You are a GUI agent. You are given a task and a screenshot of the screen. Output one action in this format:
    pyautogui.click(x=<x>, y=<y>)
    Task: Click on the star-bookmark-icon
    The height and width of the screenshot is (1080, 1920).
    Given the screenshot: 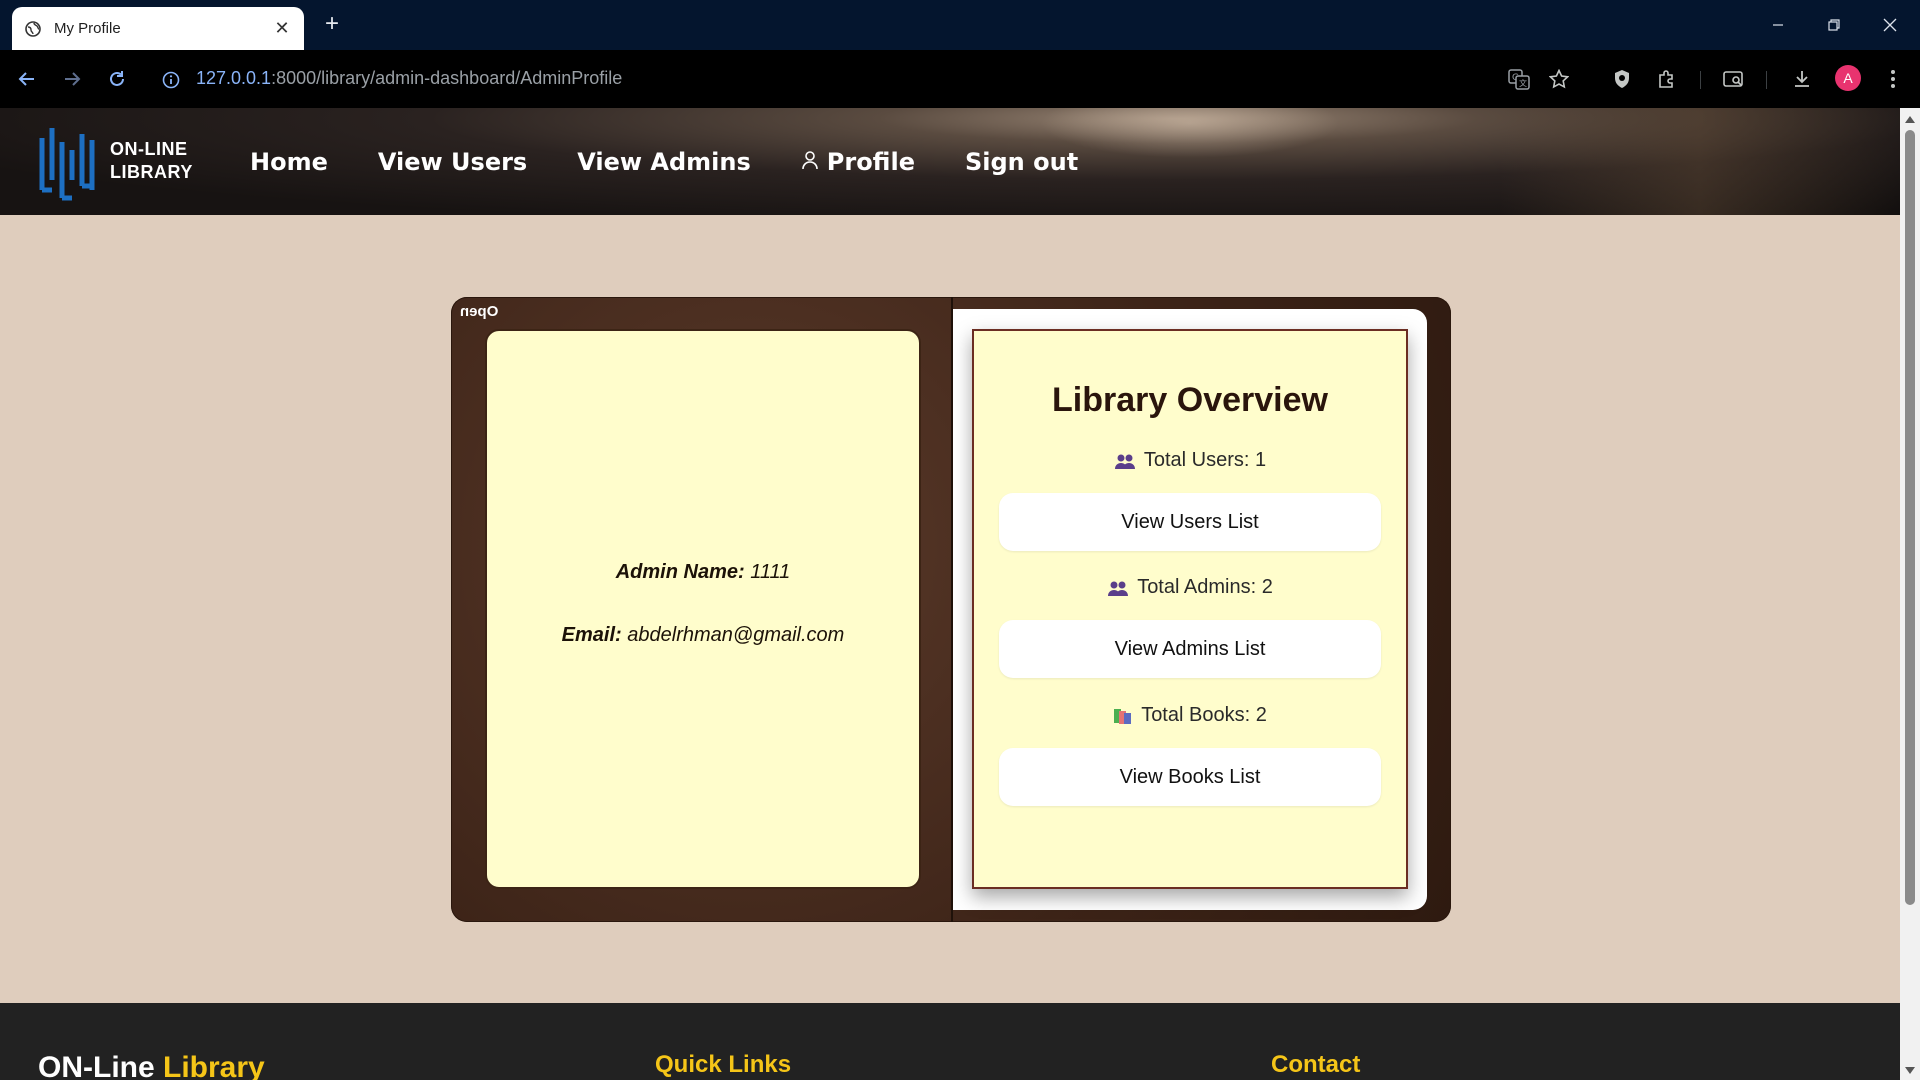 What is the action you would take?
    pyautogui.click(x=1559, y=79)
    